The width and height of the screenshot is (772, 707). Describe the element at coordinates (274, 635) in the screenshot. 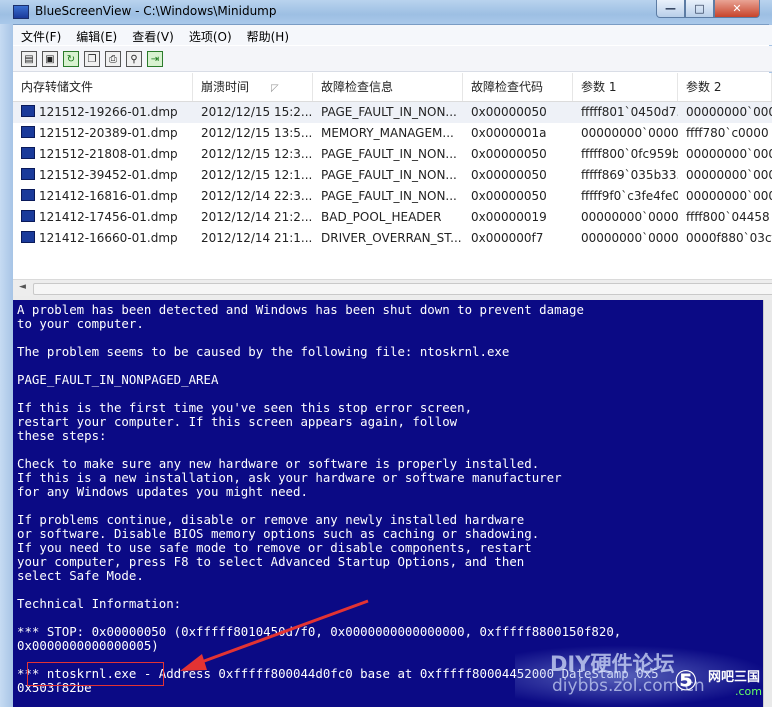

I see `annotation-arrow-icon` at that location.